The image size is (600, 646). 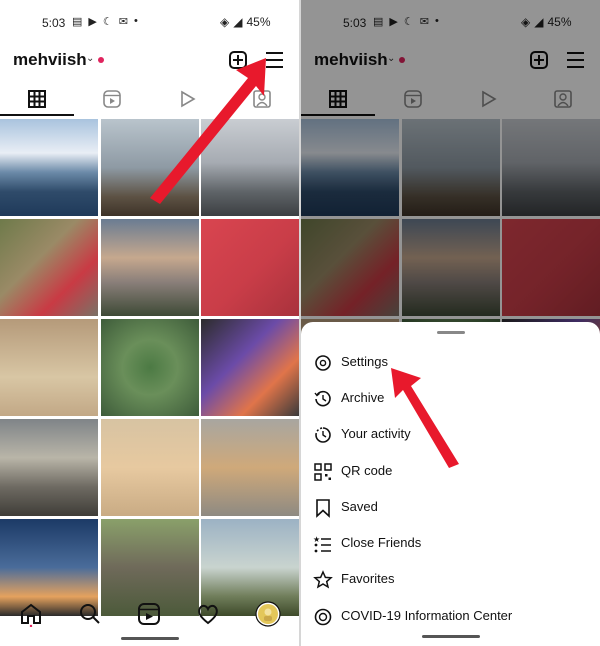 I want to click on menu-item-label: Close Friends, so click(x=381, y=542).